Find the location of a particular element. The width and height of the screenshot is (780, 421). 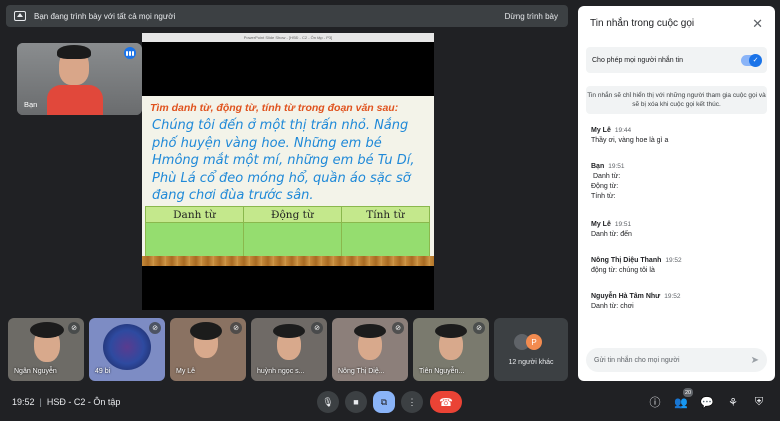

meeting-info: 19:52 | HSĐ - C2 - Ôn tập is located at coordinates (66, 402).